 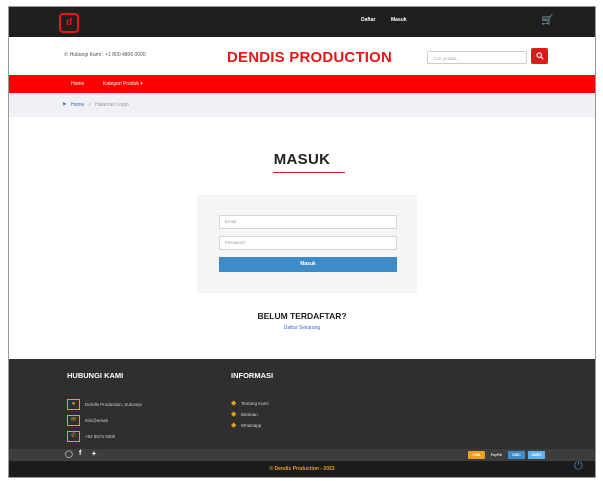 I want to click on top-bar: d Daftar Masuk 🛒, so click(x=302, y=22).